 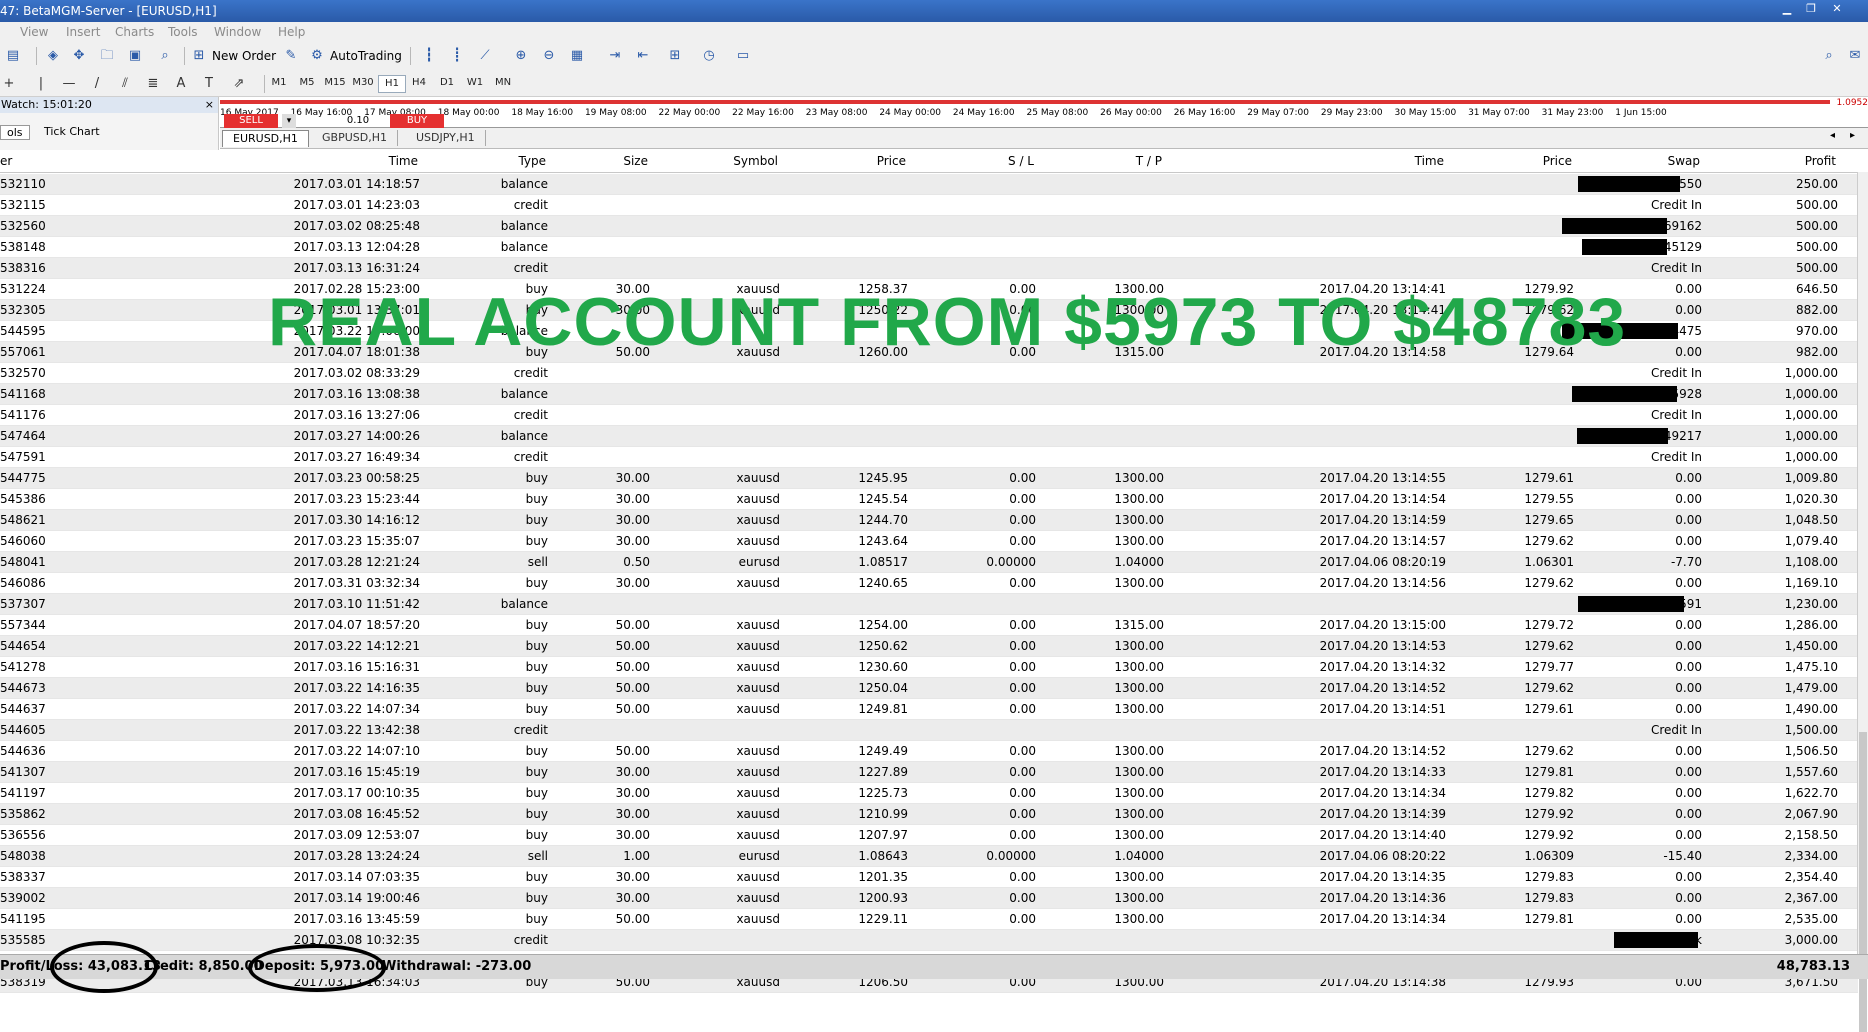 I want to click on col-order: er, so click(x=6, y=161).